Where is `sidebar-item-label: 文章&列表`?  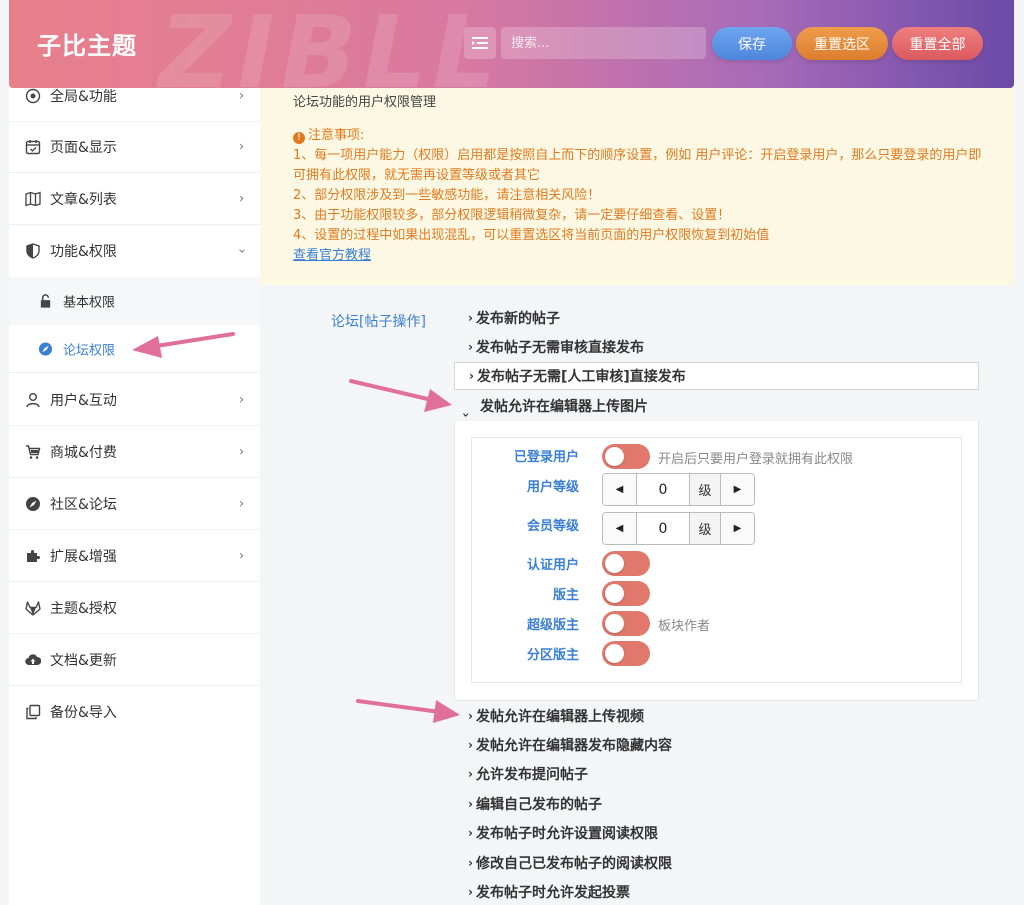 sidebar-item-label: 文章&列表 is located at coordinates (83, 199).